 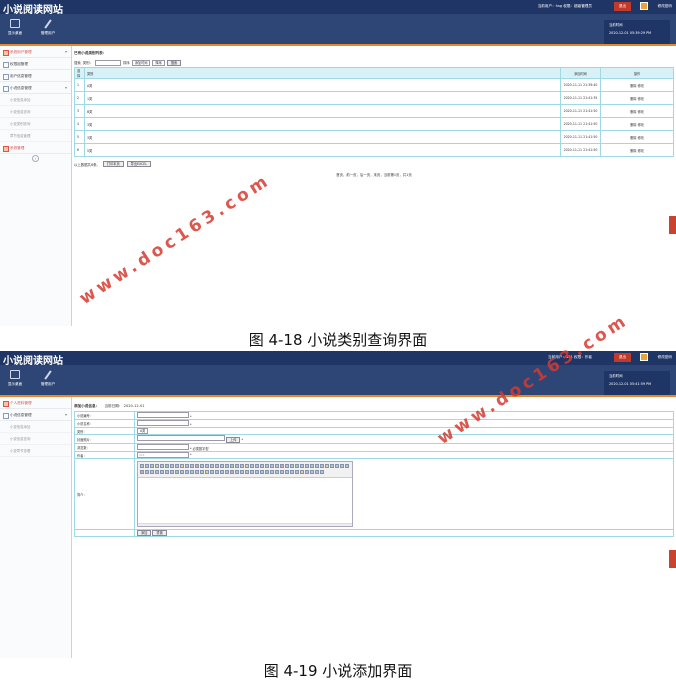 I want to click on current-date: 2020-12-01, so click(x=134, y=406).